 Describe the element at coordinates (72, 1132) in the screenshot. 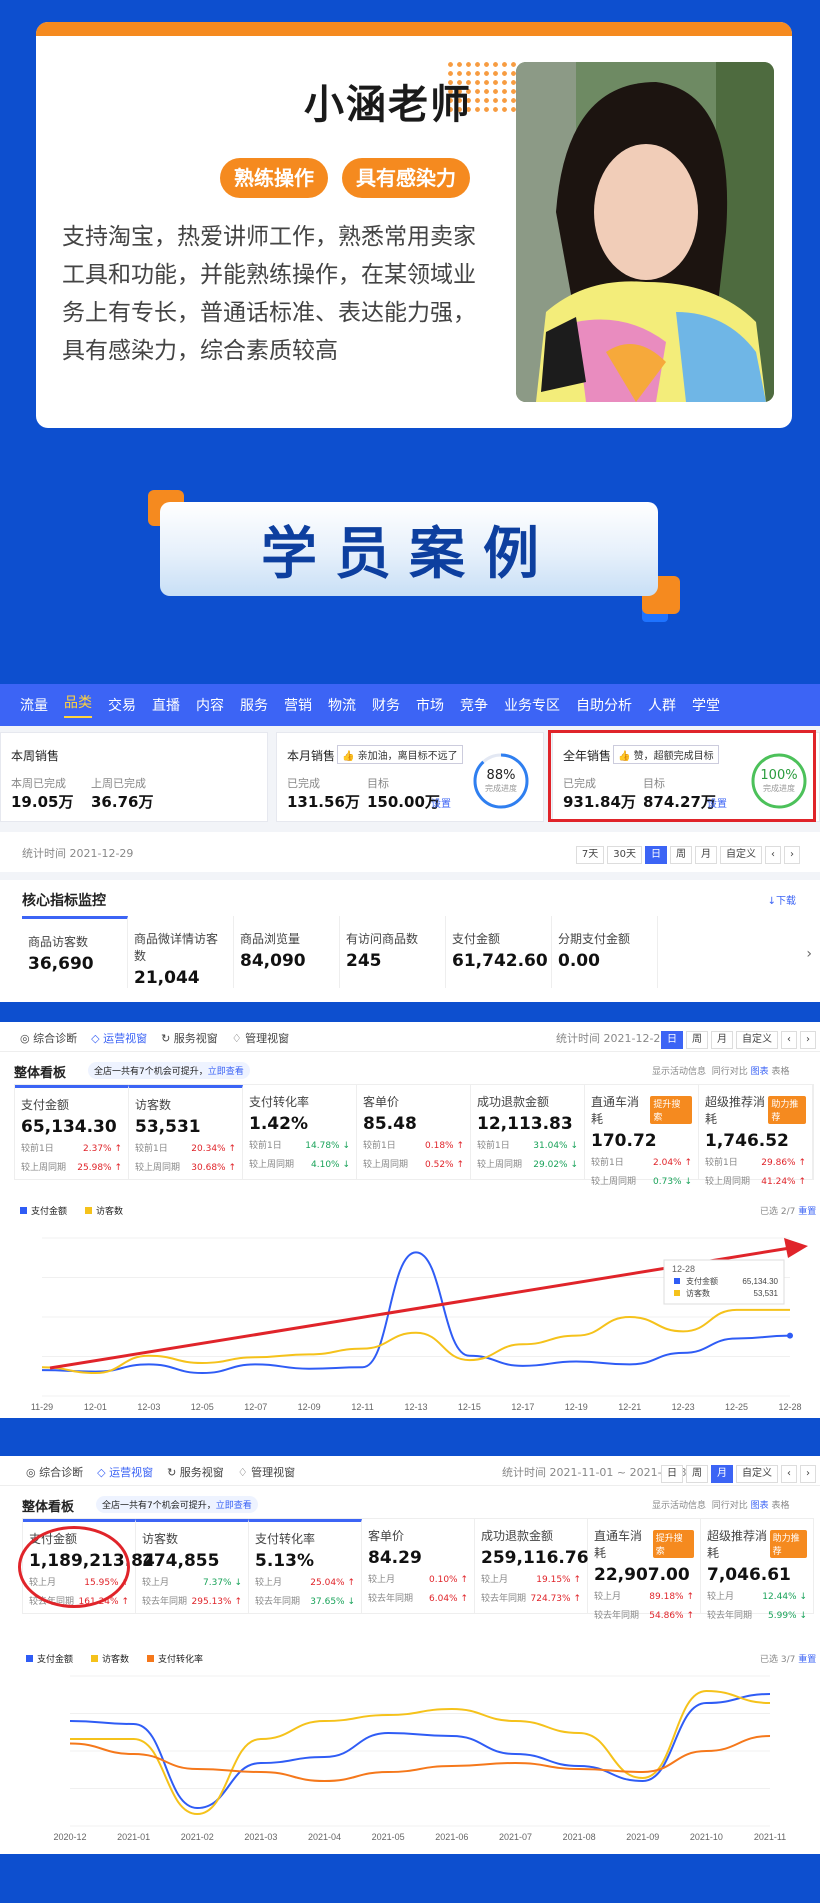

I see `kpi-card: 支付金额 65,134.30 较前1日 2.37% ↑ 较上周同期 25.98% ↑` at that location.